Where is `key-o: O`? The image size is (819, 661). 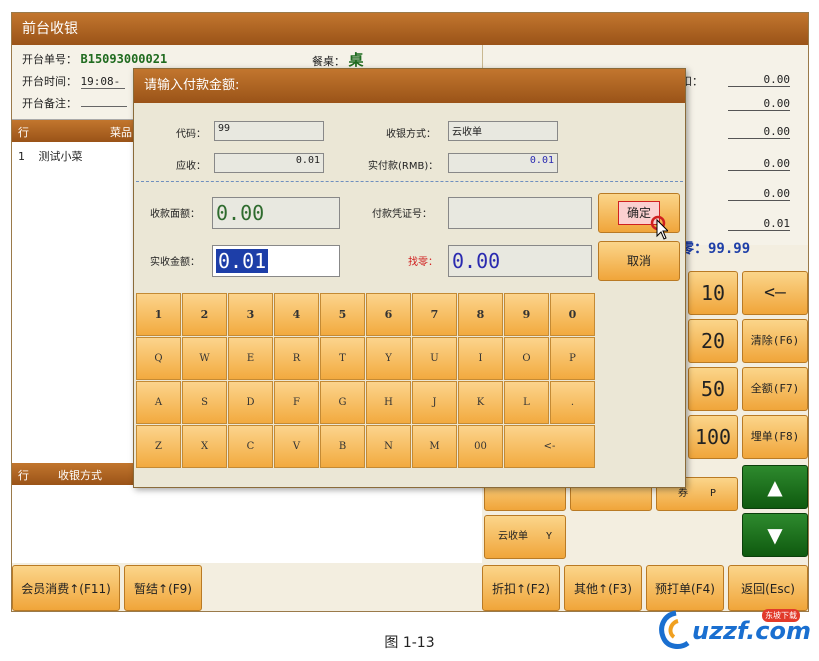
key-o: O is located at coordinates (526, 358).